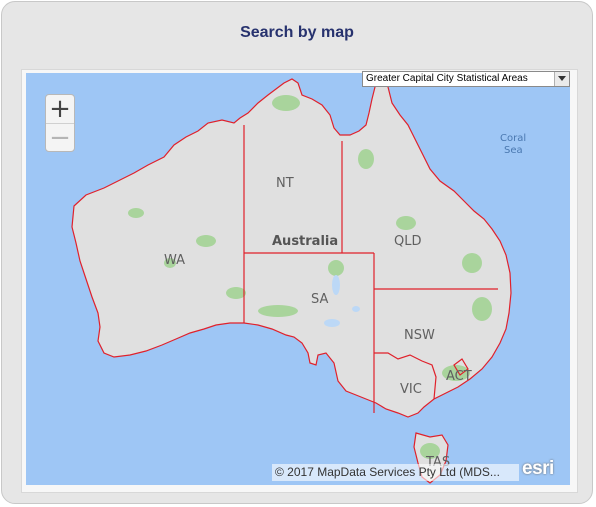  I want to click on zoom-out-button: −, so click(60, 138).